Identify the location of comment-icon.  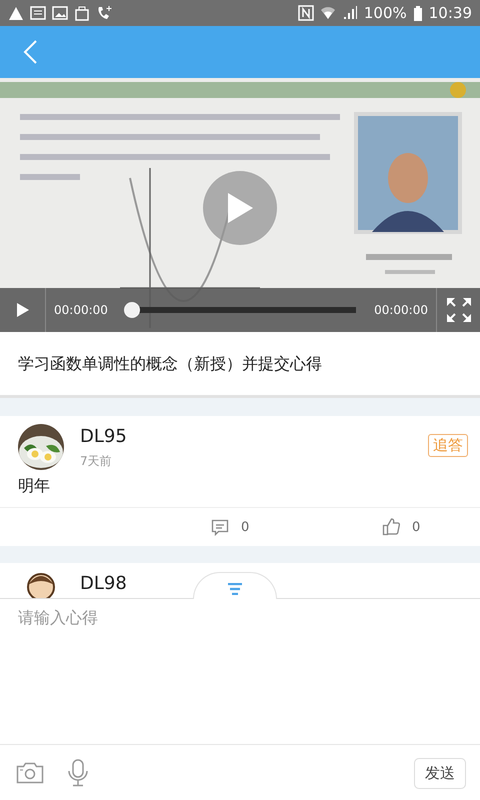
(220, 527).